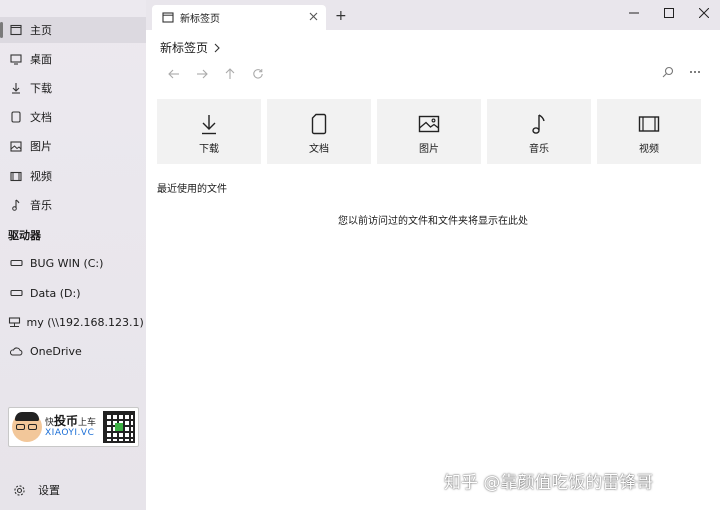 The image size is (720, 510). What do you see at coordinates (24, 235) in the screenshot?
I see `drives-section-header: 驱动器` at bounding box center [24, 235].